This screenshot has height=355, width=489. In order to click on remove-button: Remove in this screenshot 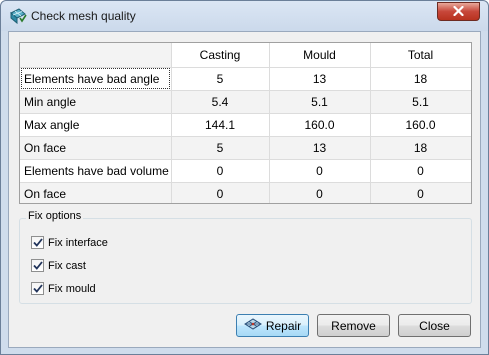, I will do `click(353, 325)`.